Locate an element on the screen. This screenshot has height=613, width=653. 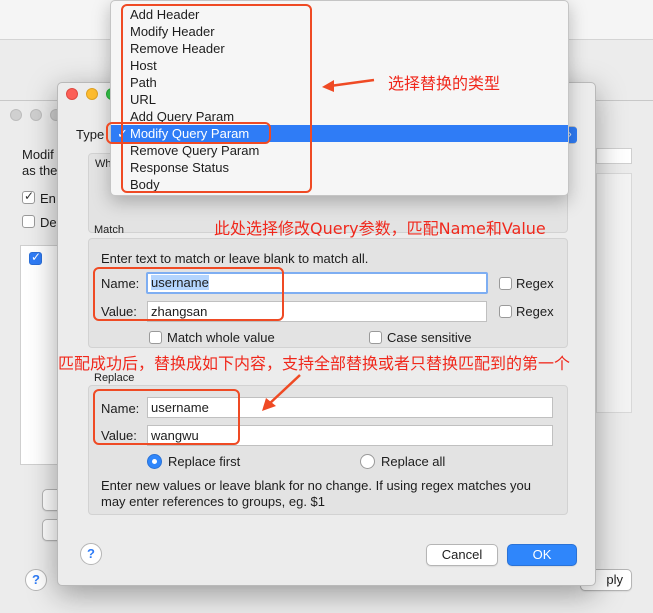
annotation-note-match: 此处选择修改Query参数，匹配Name和Value is located at coordinates (380, 228).